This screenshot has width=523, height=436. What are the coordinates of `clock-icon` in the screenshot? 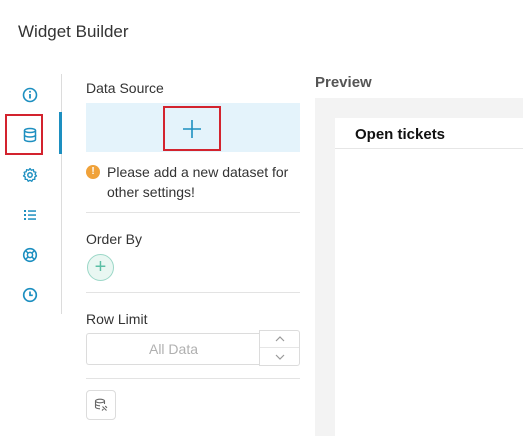 It's located at (30, 295).